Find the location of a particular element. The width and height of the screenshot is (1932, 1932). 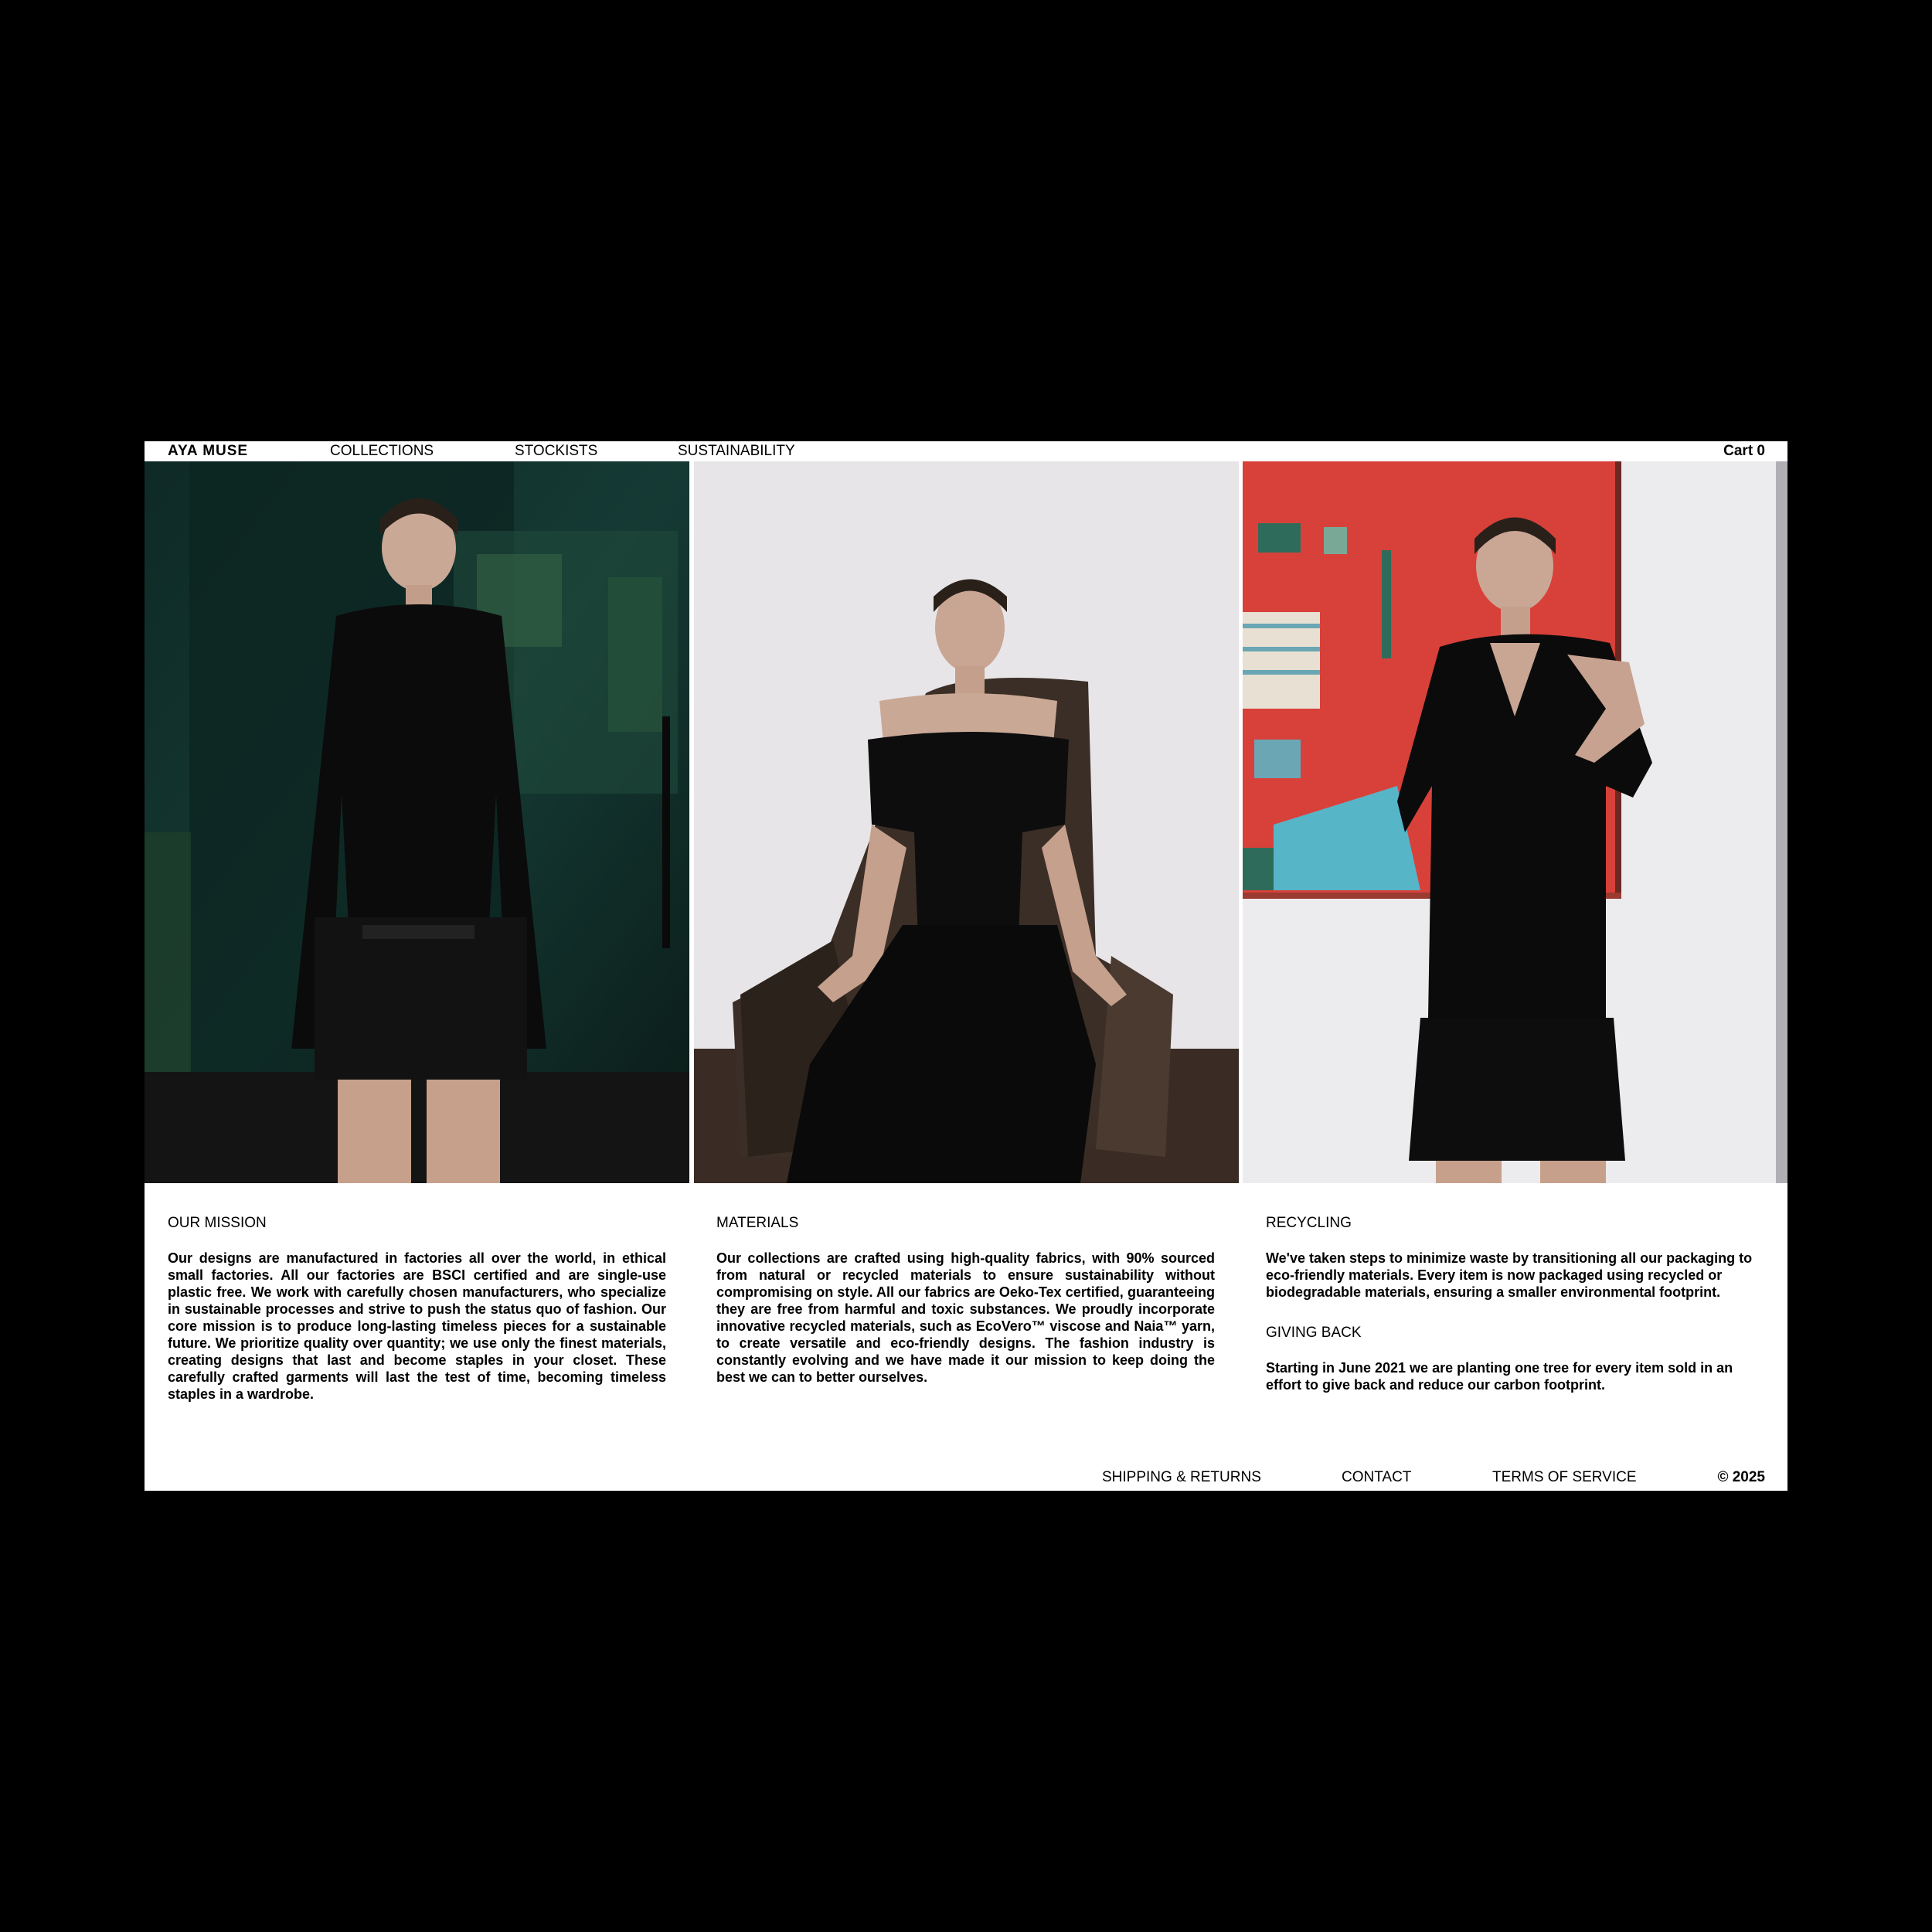

section-title-recycling: RECYCLING is located at coordinates (1309, 1223).